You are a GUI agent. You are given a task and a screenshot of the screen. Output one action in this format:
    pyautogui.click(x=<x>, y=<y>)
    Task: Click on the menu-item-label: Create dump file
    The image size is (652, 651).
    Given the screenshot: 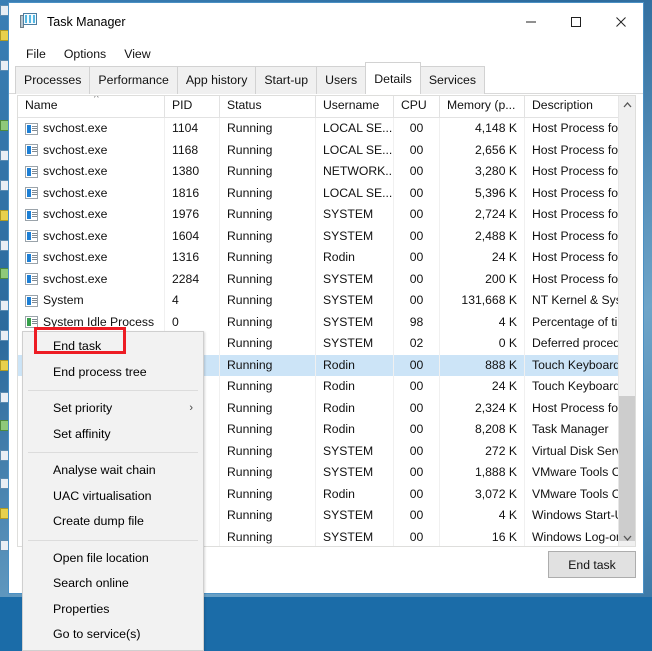 What is the action you would take?
    pyautogui.click(x=98, y=521)
    